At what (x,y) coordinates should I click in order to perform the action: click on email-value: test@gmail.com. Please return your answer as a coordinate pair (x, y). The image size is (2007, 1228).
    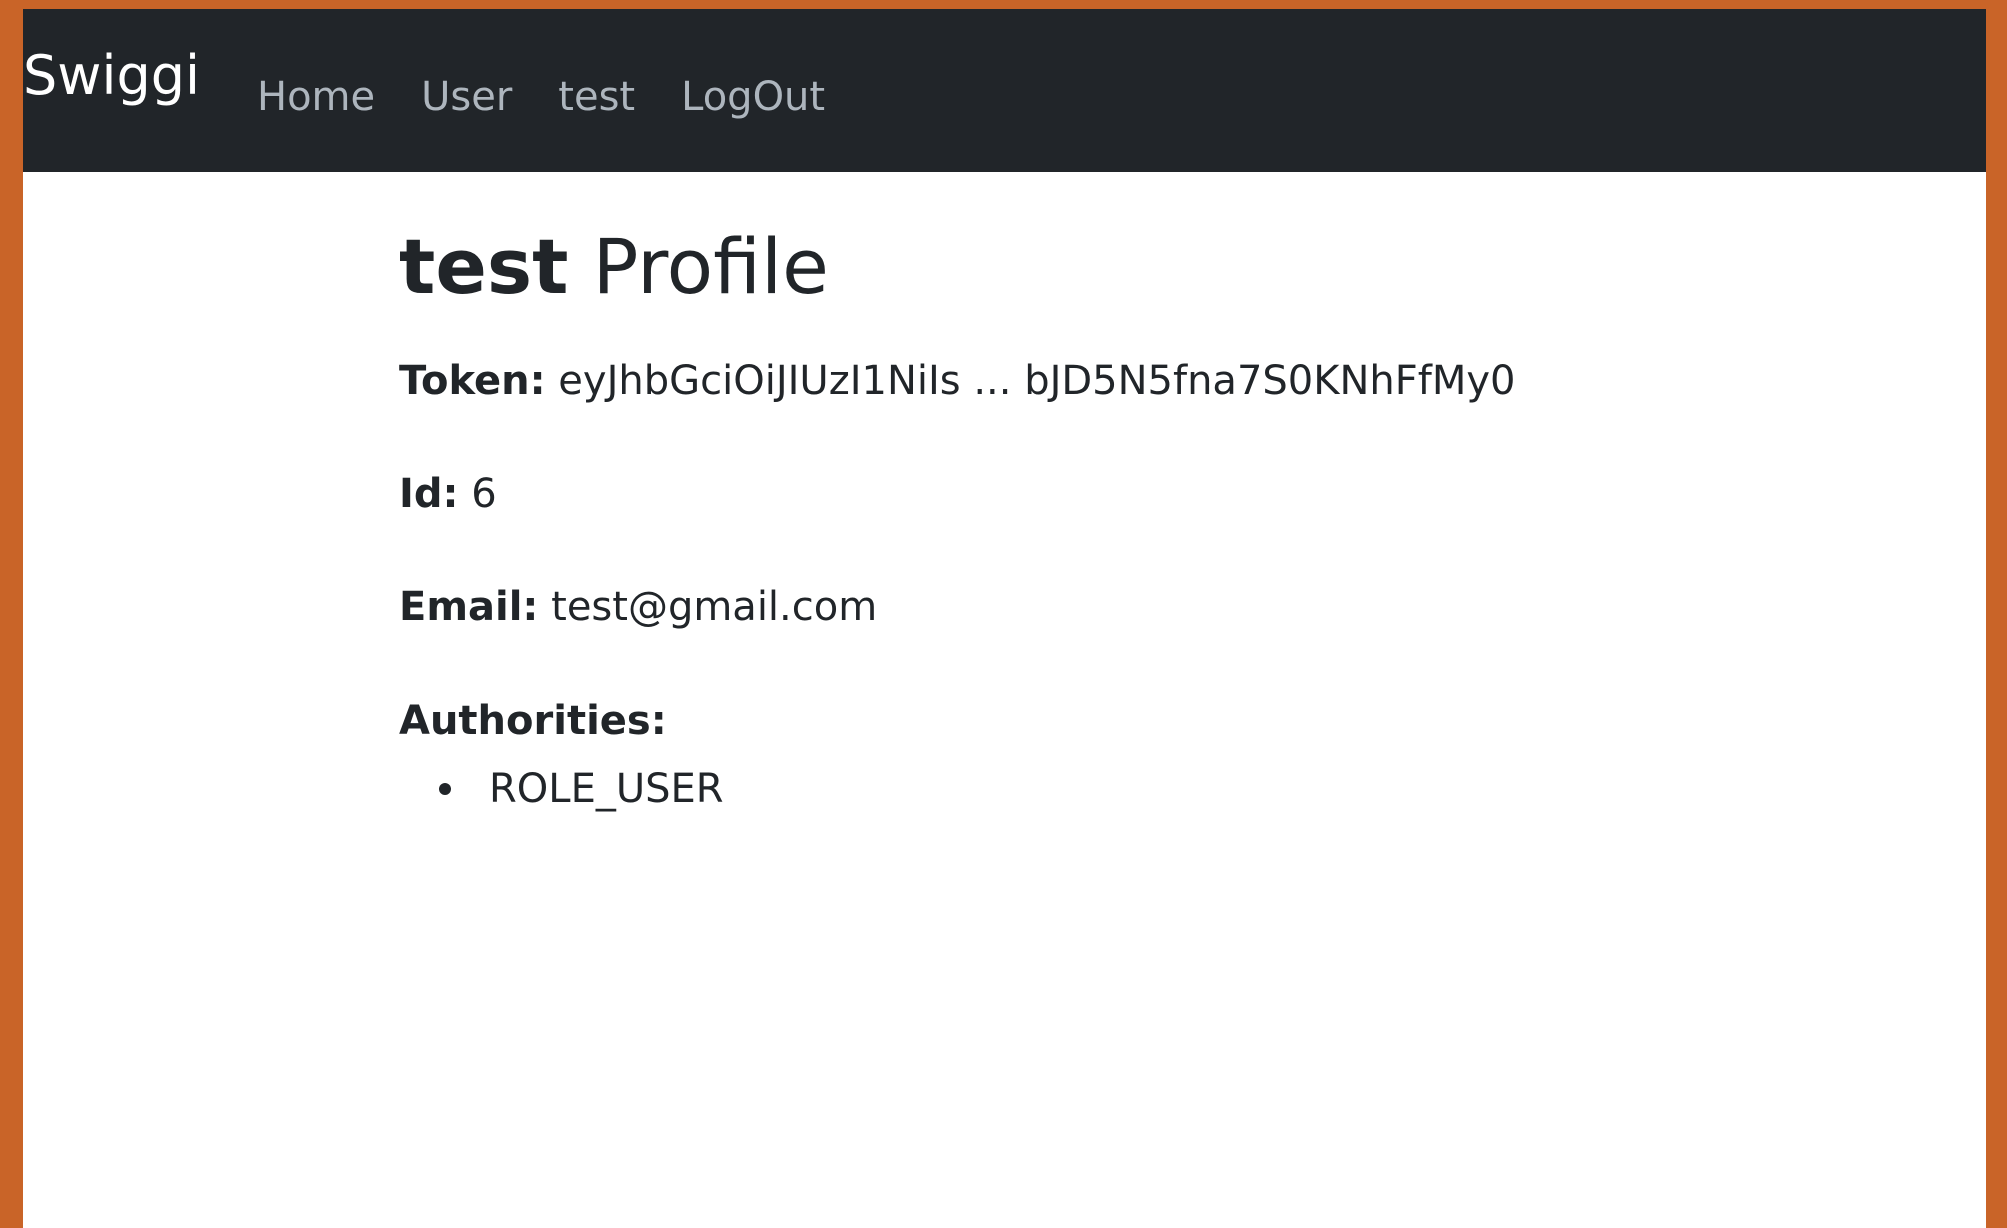
    Looking at the image, I should click on (708, 607).